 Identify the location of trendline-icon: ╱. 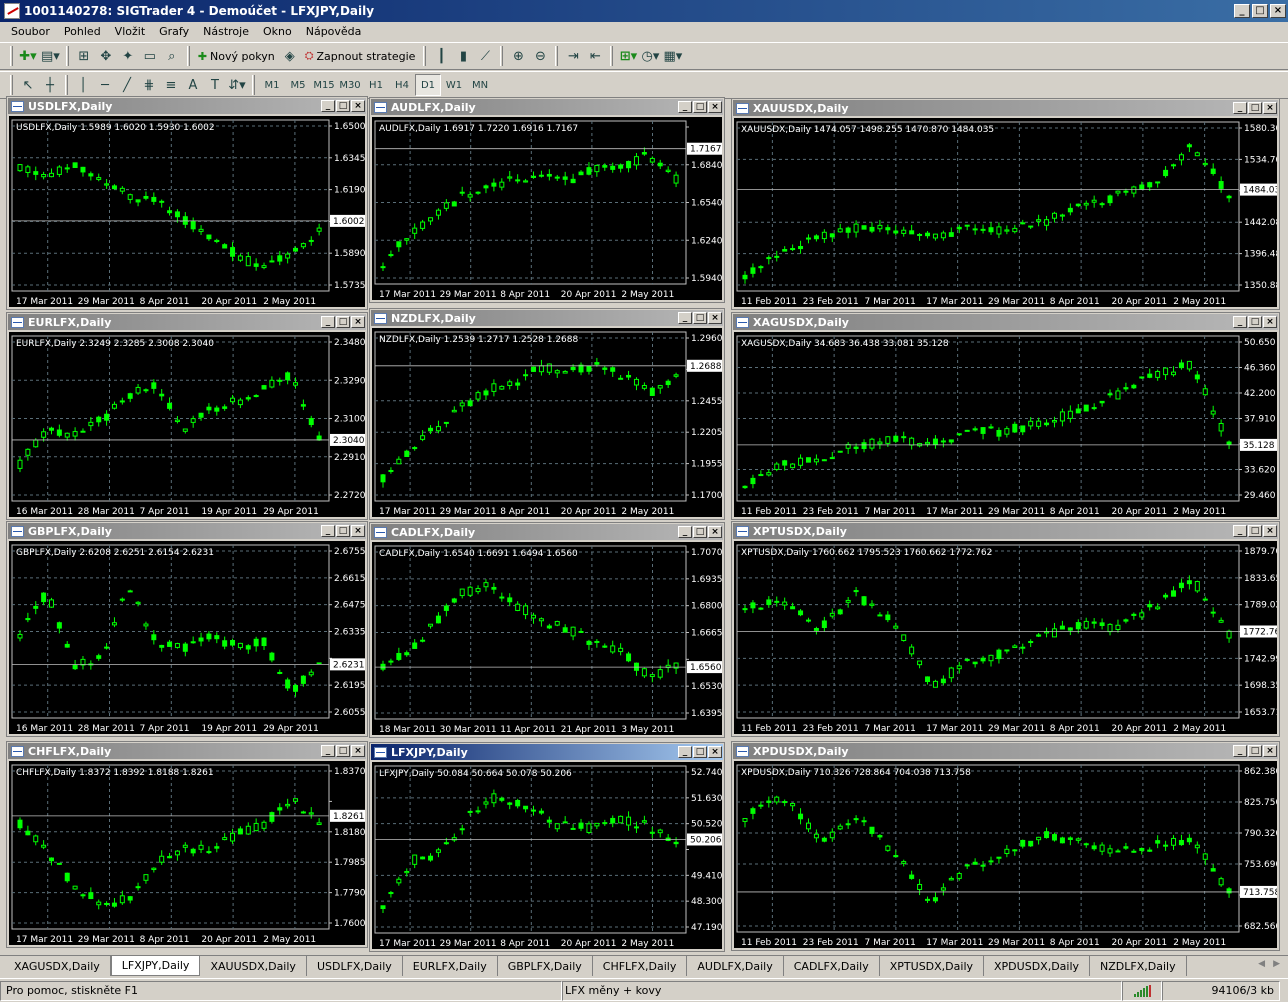
(127, 85).